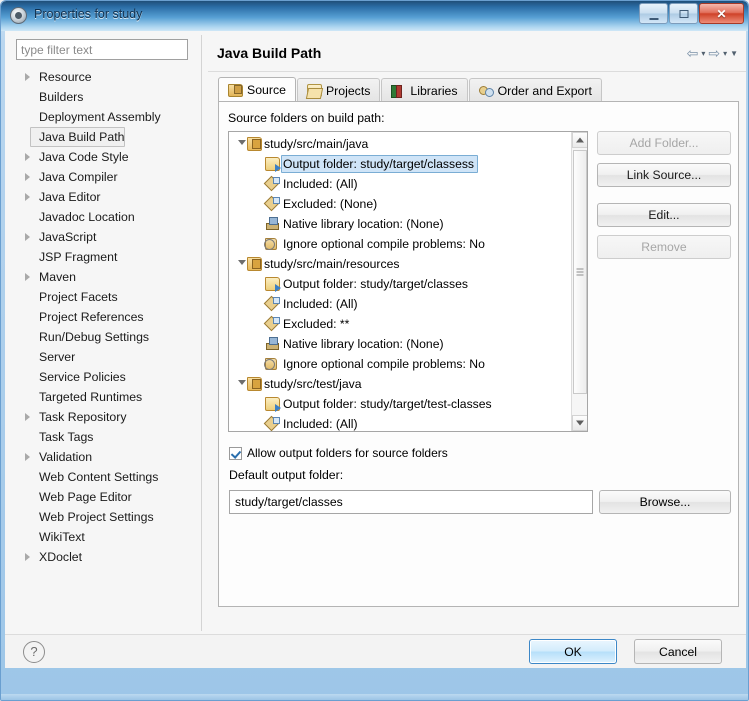 This screenshot has height=701, width=749. I want to click on sidebar-item-java-compiler: Java Compiler, so click(106, 177).